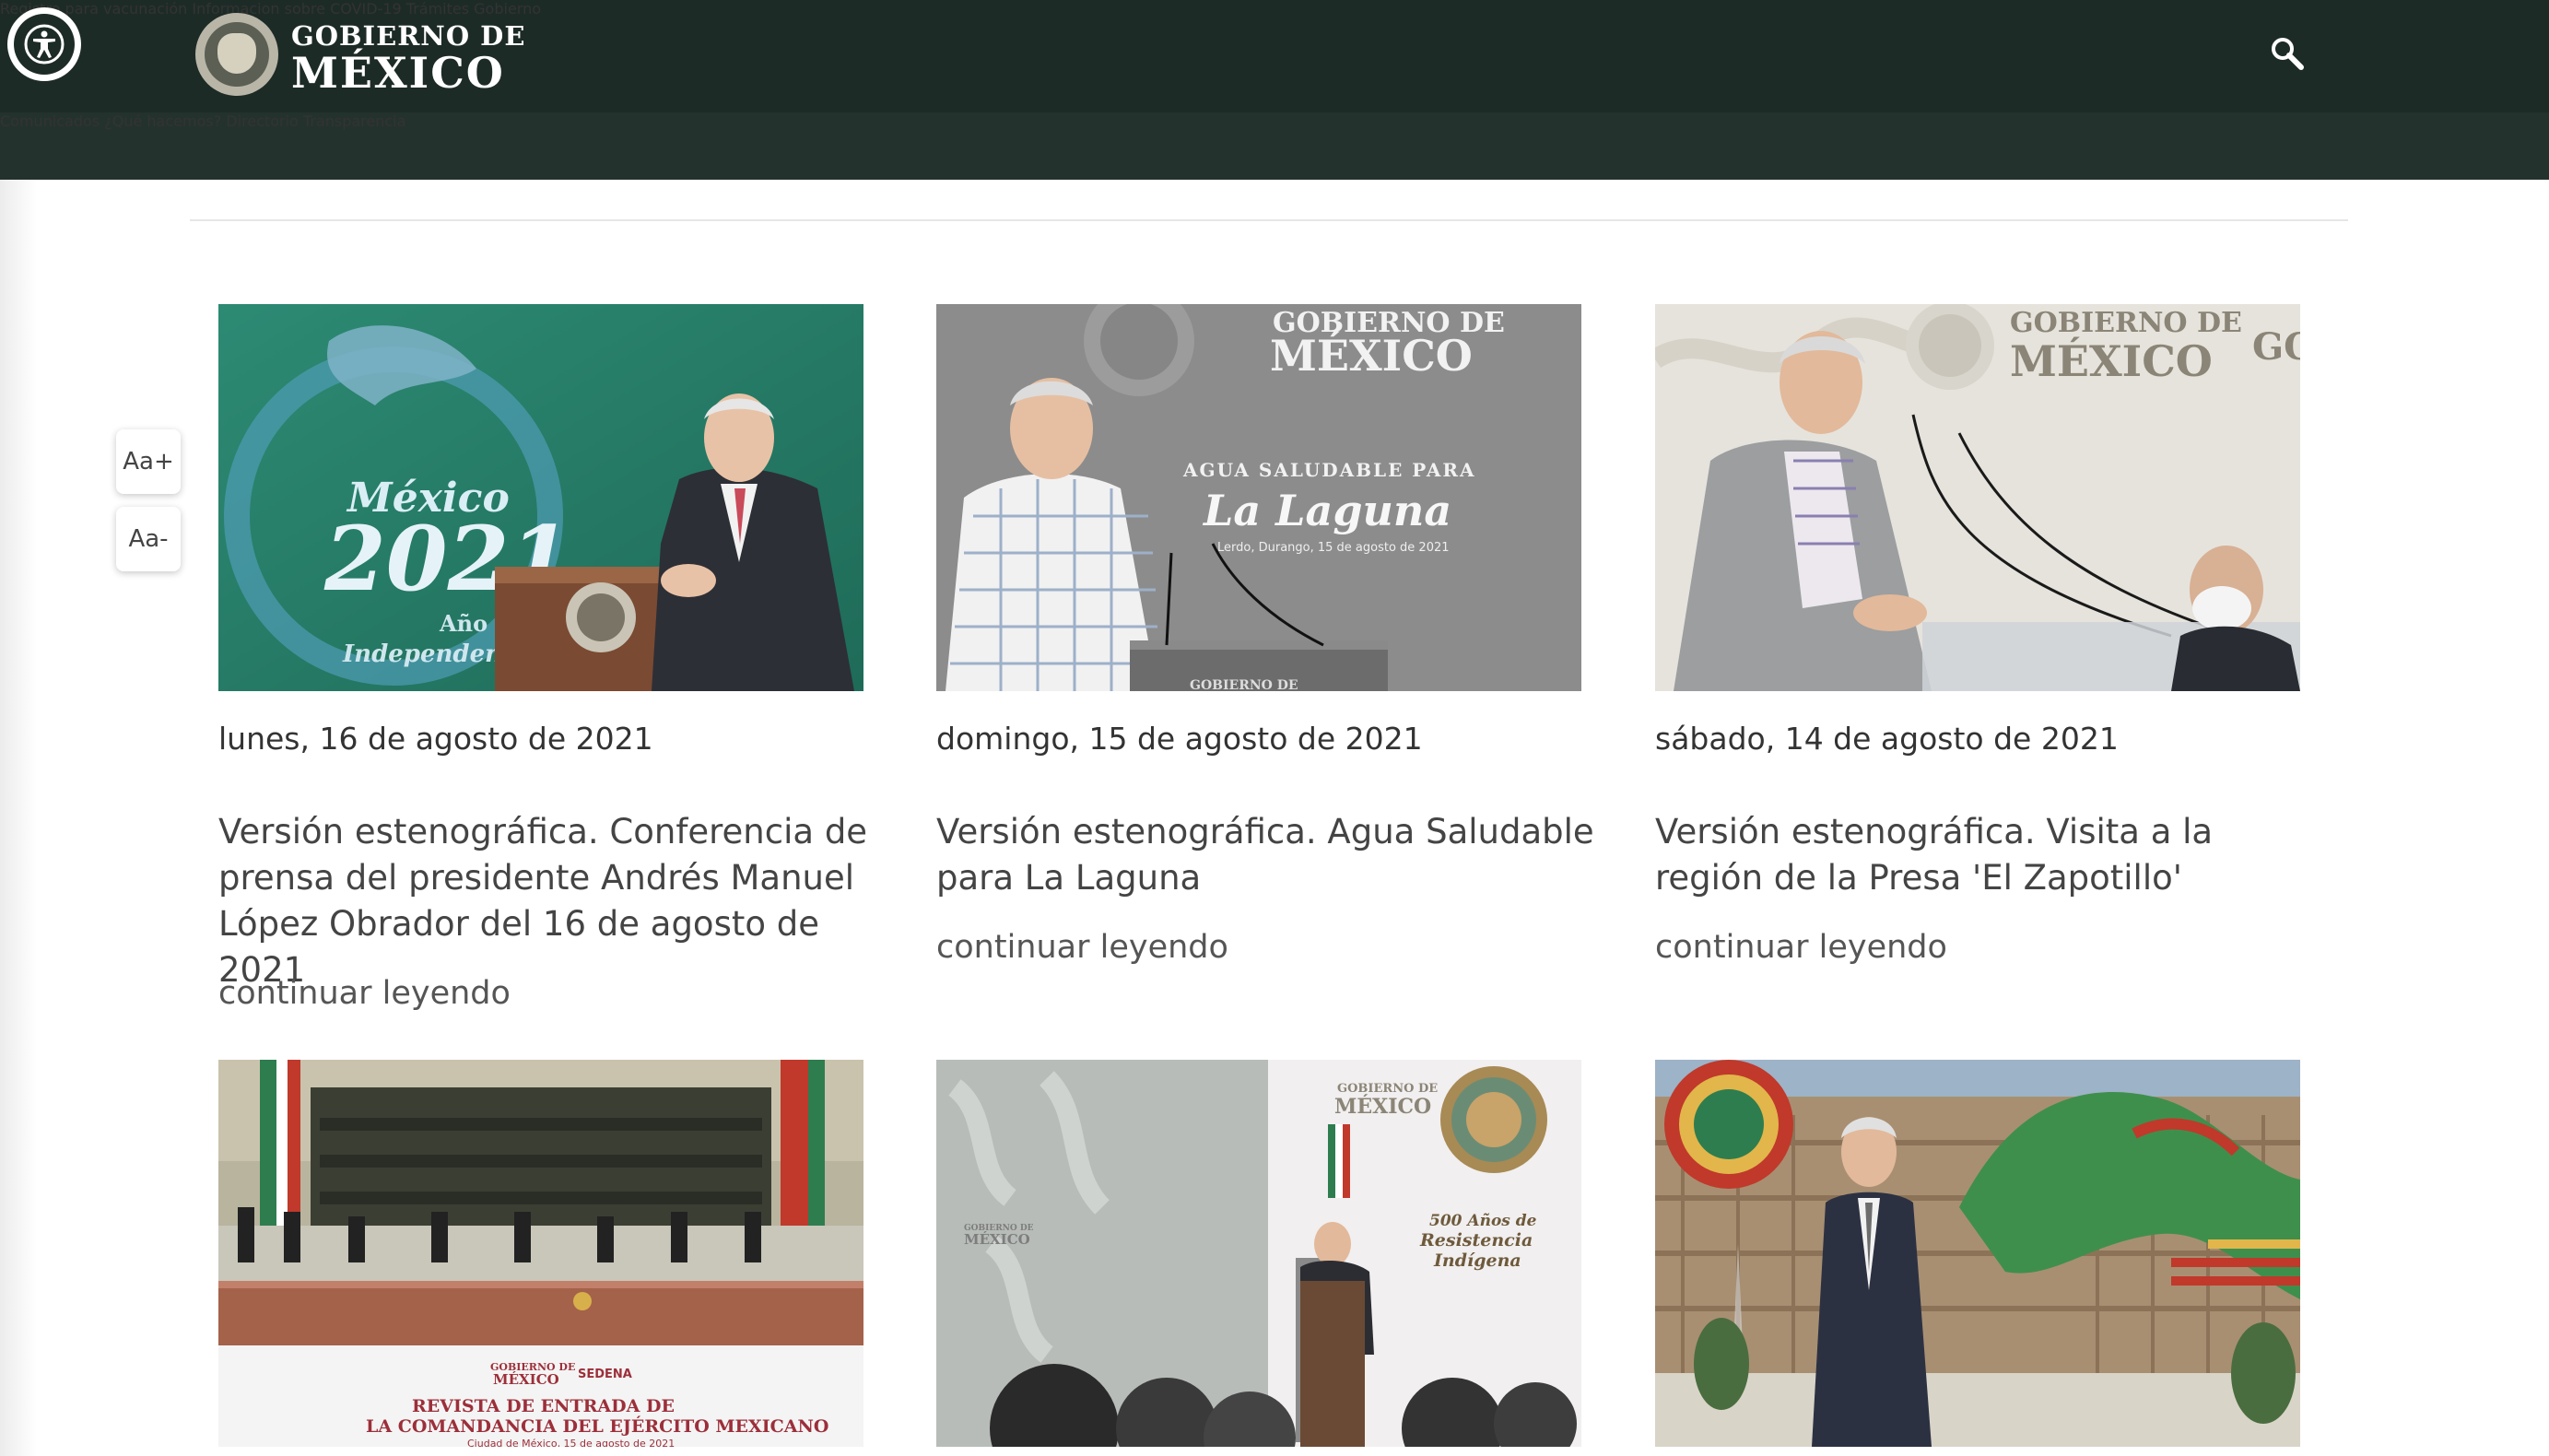 The width and height of the screenshot is (2549, 1456). Describe the element at coordinates (1269, 220) in the screenshot. I see `content-divider` at that location.